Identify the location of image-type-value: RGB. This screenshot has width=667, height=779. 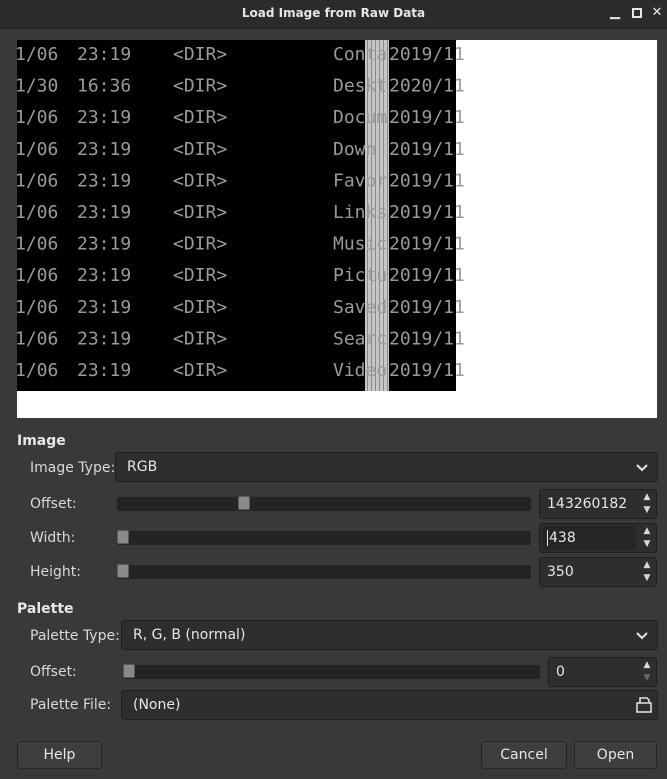
(142, 467).